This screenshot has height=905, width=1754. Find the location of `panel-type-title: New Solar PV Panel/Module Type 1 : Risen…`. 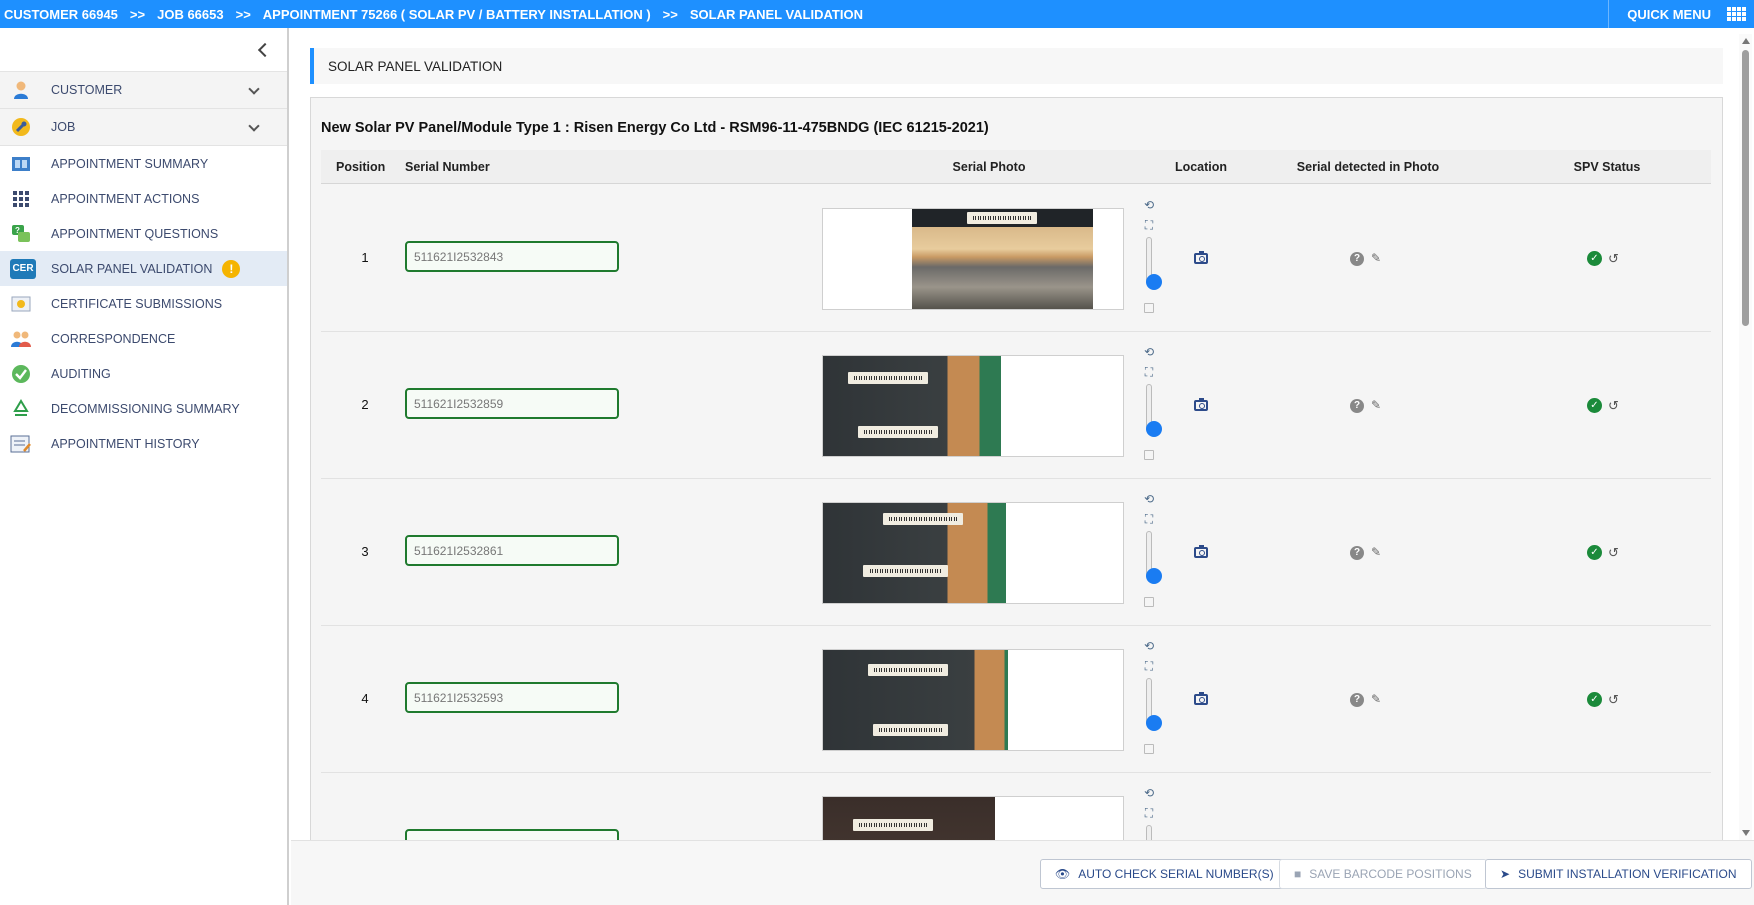

panel-type-title: New Solar PV Panel/Module Type 1 : Risen… is located at coordinates (655, 128).